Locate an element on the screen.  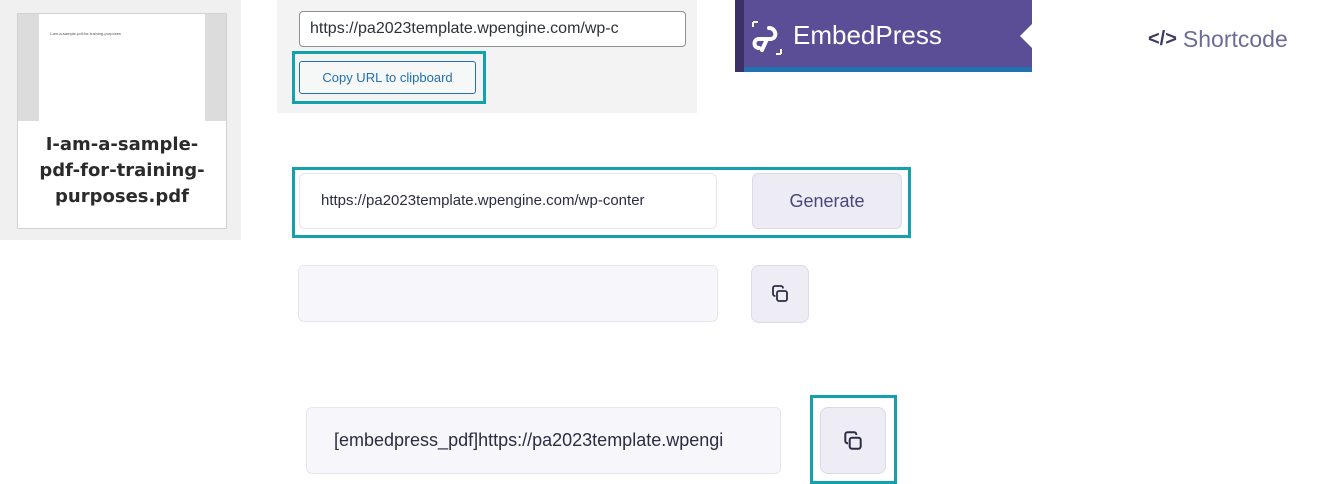
pdf-filename-line-3: purposes.pdf is located at coordinates (122, 196).